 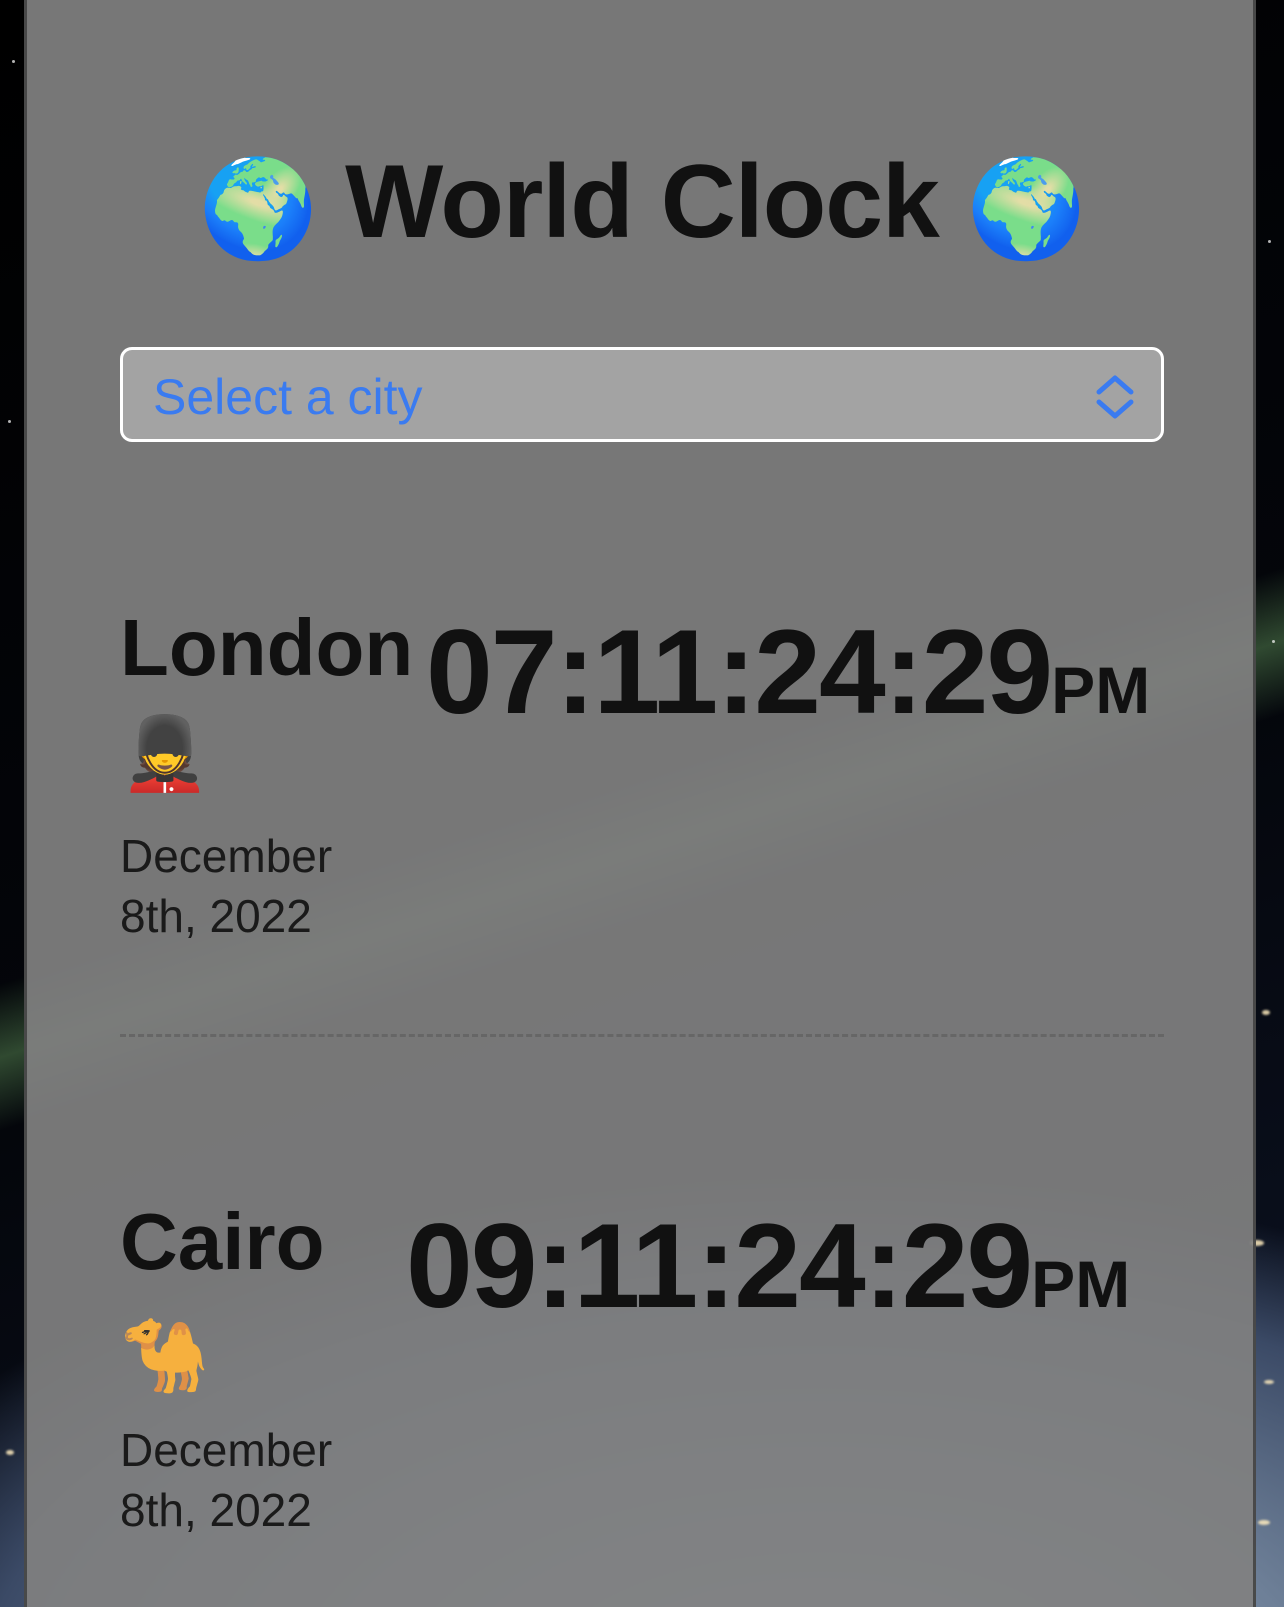 What do you see at coordinates (222, 1241) in the screenshot?
I see `city-name: Cairo` at bounding box center [222, 1241].